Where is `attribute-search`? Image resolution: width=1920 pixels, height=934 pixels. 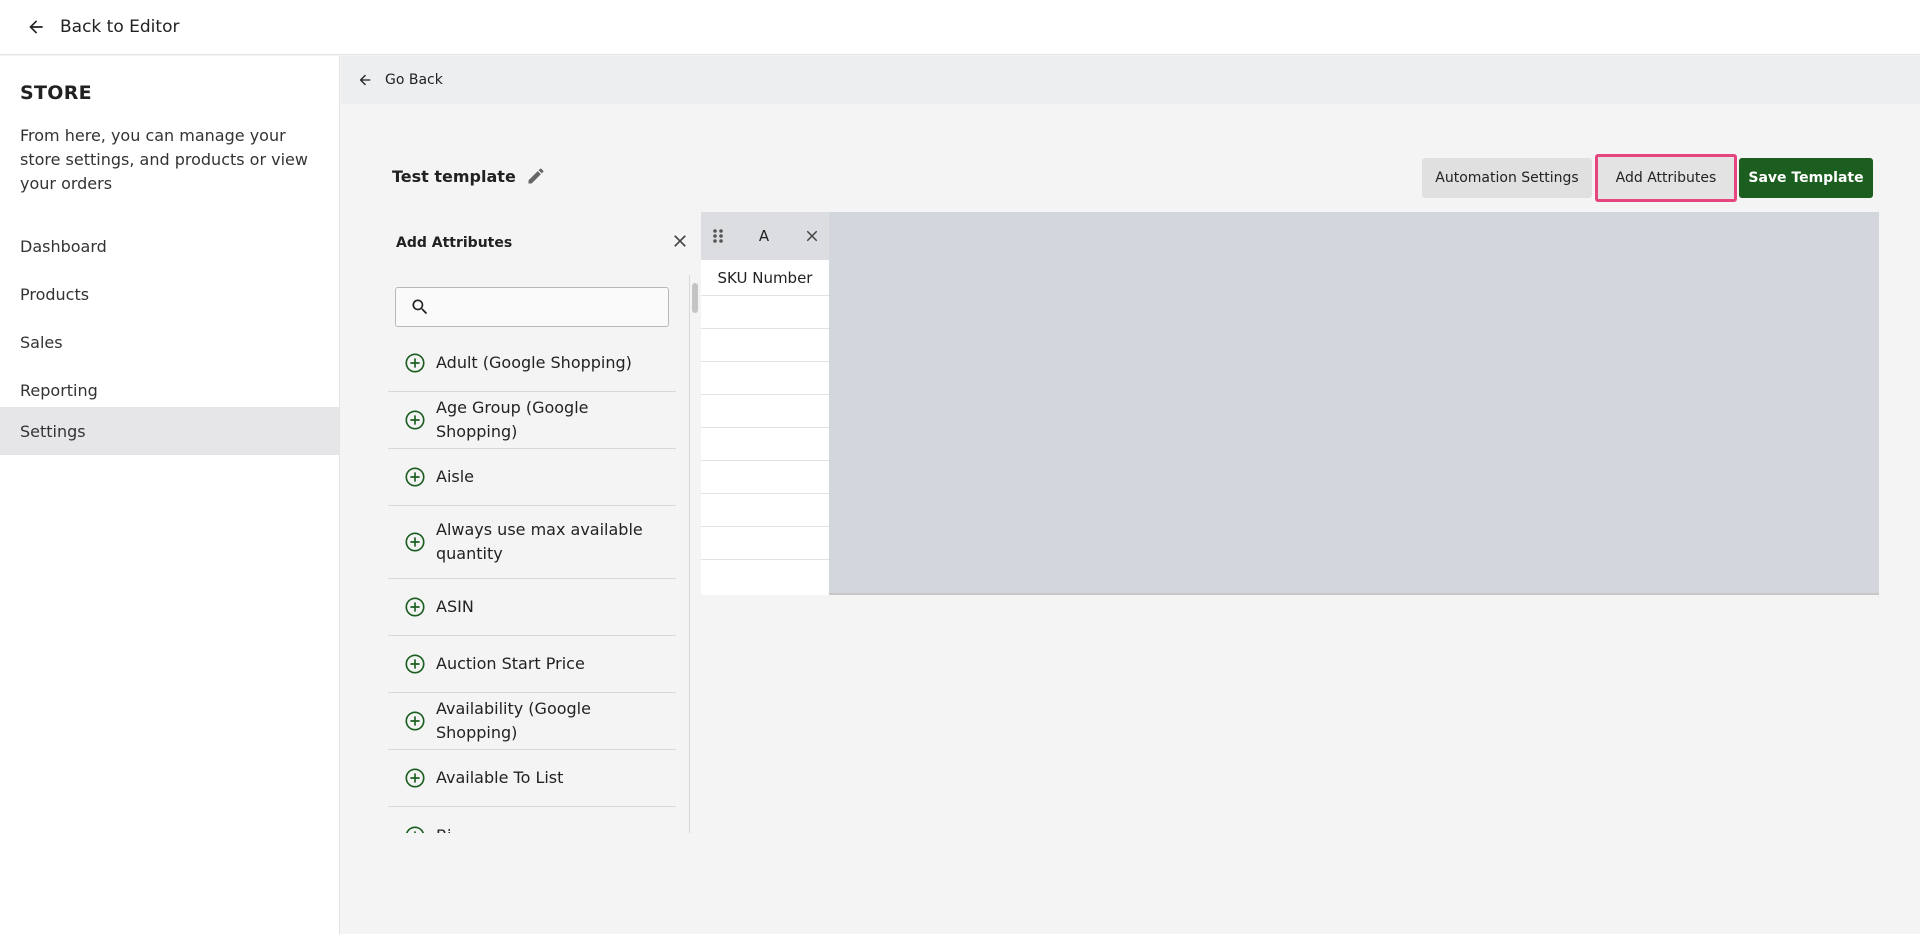
attribute-search is located at coordinates (532, 307).